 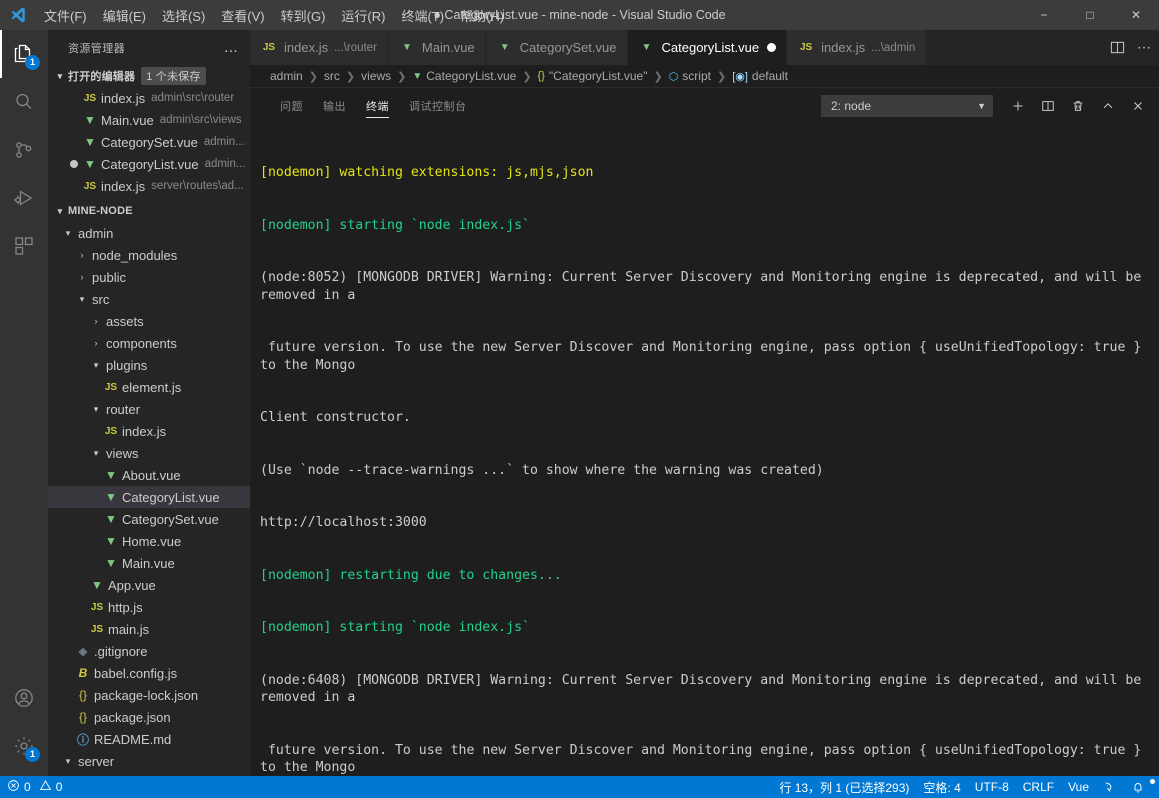 What do you see at coordinates (124, 15) in the screenshot?
I see `menu-edit: 编辑(E)` at bounding box center [124, 15].